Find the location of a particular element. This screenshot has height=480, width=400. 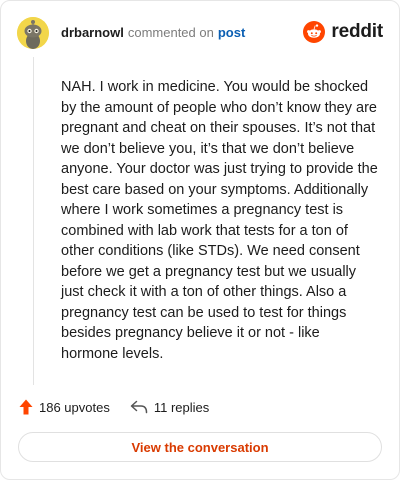

comment-actions: 186 upvotes 11 replies is located at coordinates (114, 407).